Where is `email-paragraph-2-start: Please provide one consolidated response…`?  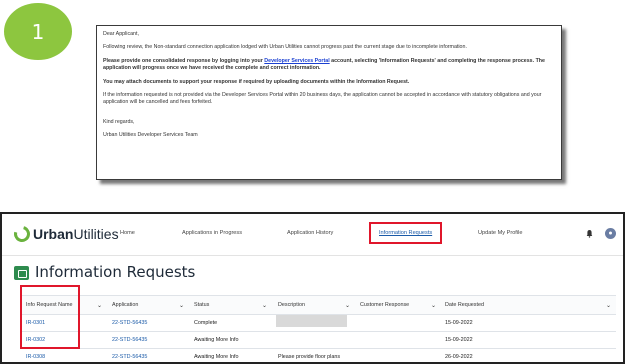
email-paragraph-2-start: Please provide one consolidated response… is located at coordinates (184, 60).